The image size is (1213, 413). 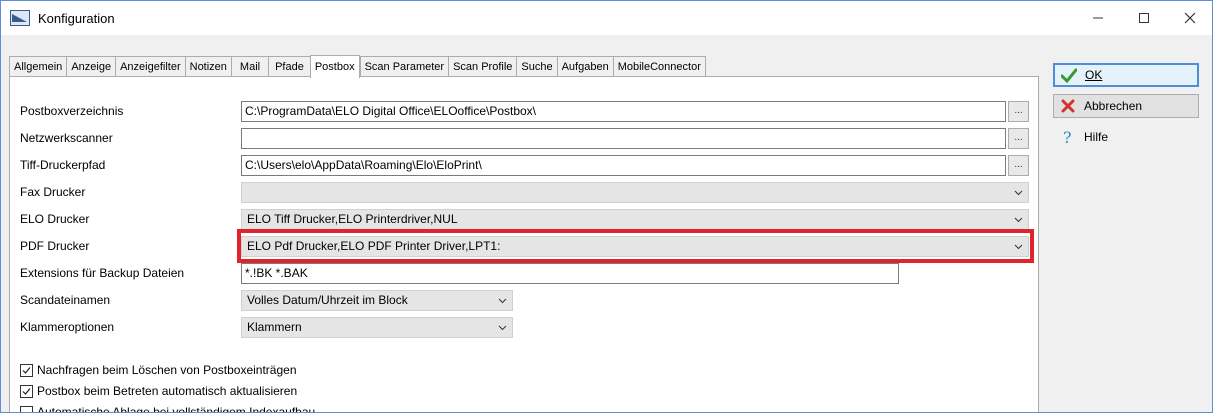 What do you see at coordinates (327, 300) in the screenshot?
I see `scan-names-value: Volles Datum/Uhrzeit im Block` at bounding box center [327, 300].